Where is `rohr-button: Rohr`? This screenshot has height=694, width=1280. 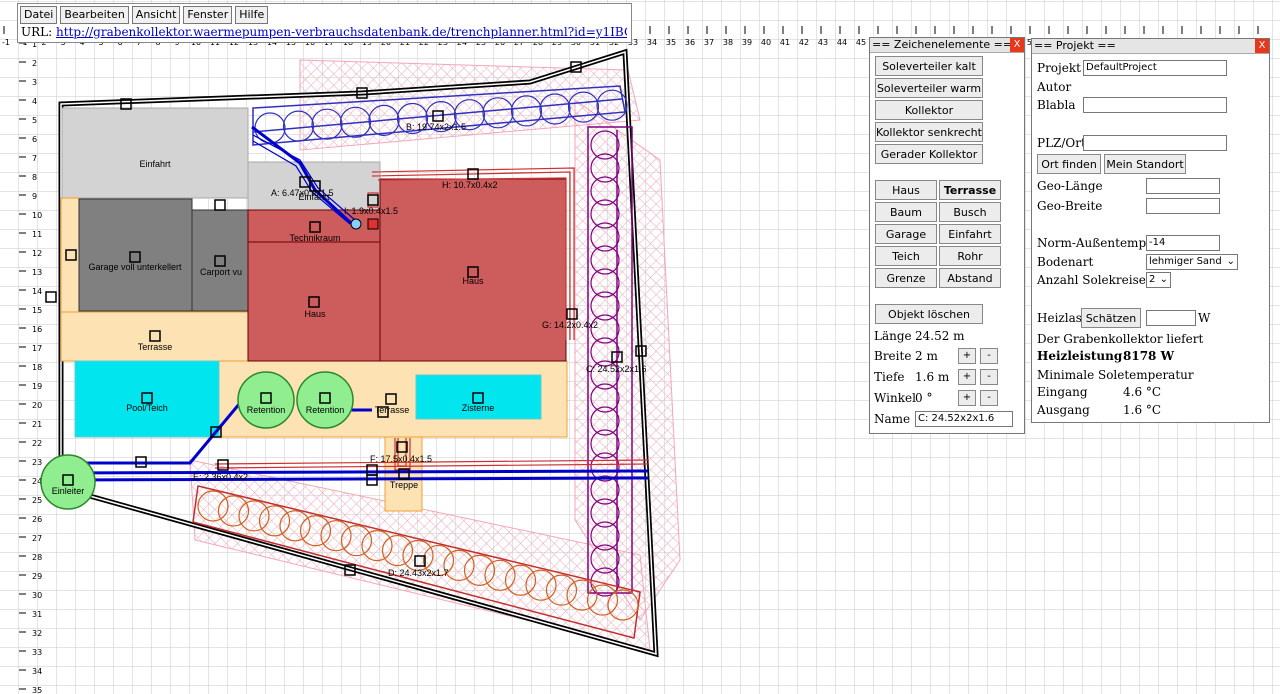 rohr-button: Rohr is located at coordinates (970, 256).